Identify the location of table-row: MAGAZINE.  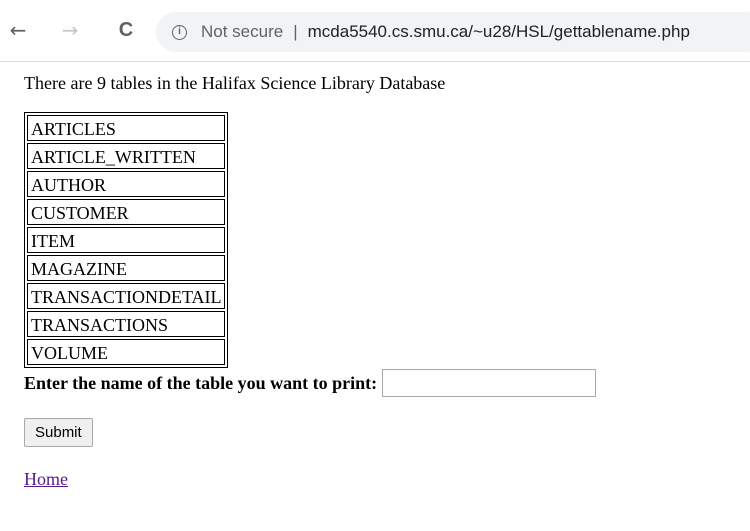
(126, 268).